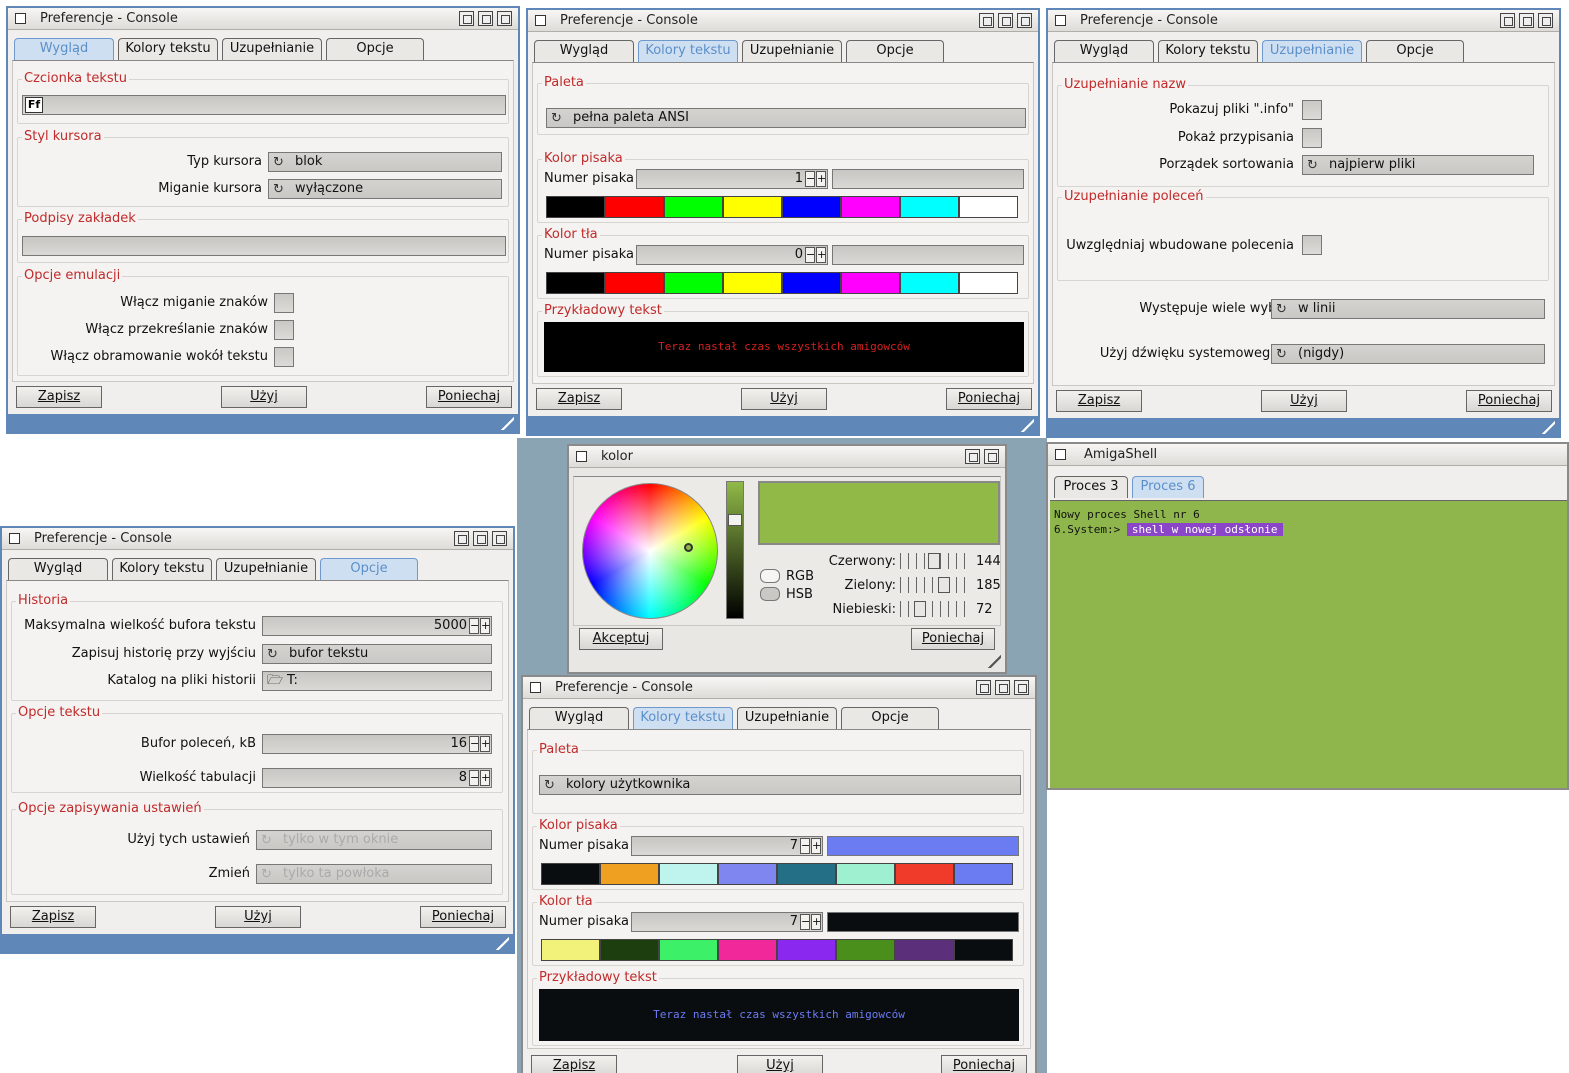  What do you see at coordinates (377, 744) in the screenshot?
I see `cmd-buffer-stepper: 16− +` at bounding box center [377, 744].